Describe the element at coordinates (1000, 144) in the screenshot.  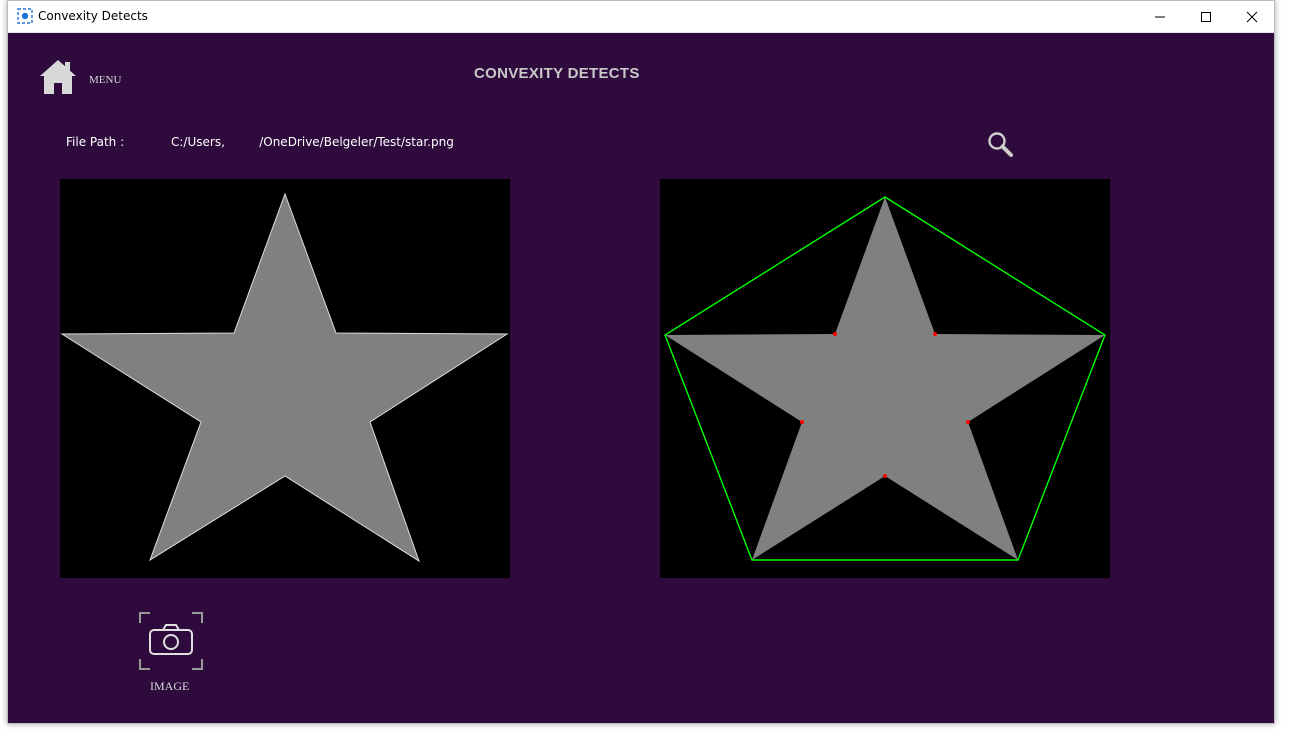
I see `search-icon` at that location.